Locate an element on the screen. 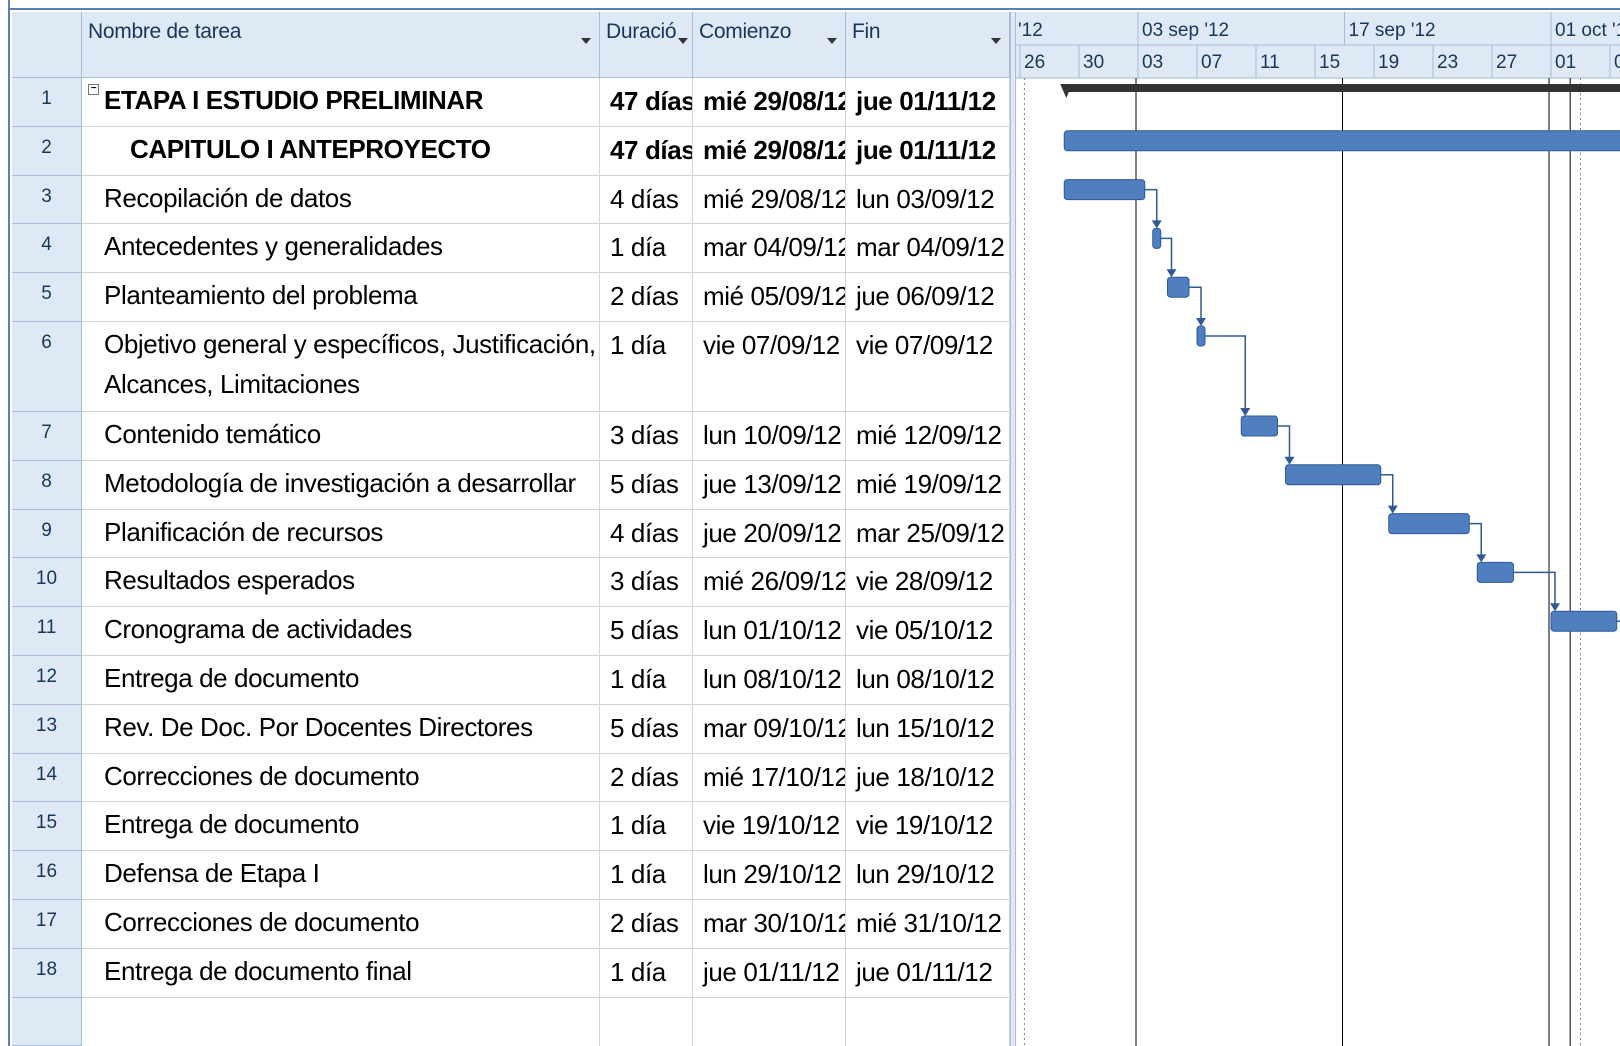 The image size is (1620, 1046). column-header-duration: Duració is located at coordinates (646, 45).